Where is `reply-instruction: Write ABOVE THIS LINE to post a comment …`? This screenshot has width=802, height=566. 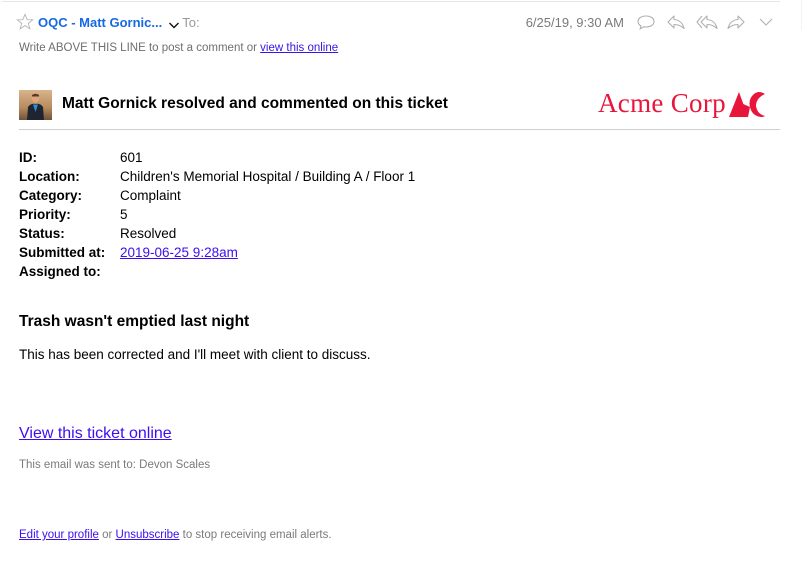 reply-instruction: Write ABOVE THIS LINE to post a comment … is located at coordinates (178, 48).